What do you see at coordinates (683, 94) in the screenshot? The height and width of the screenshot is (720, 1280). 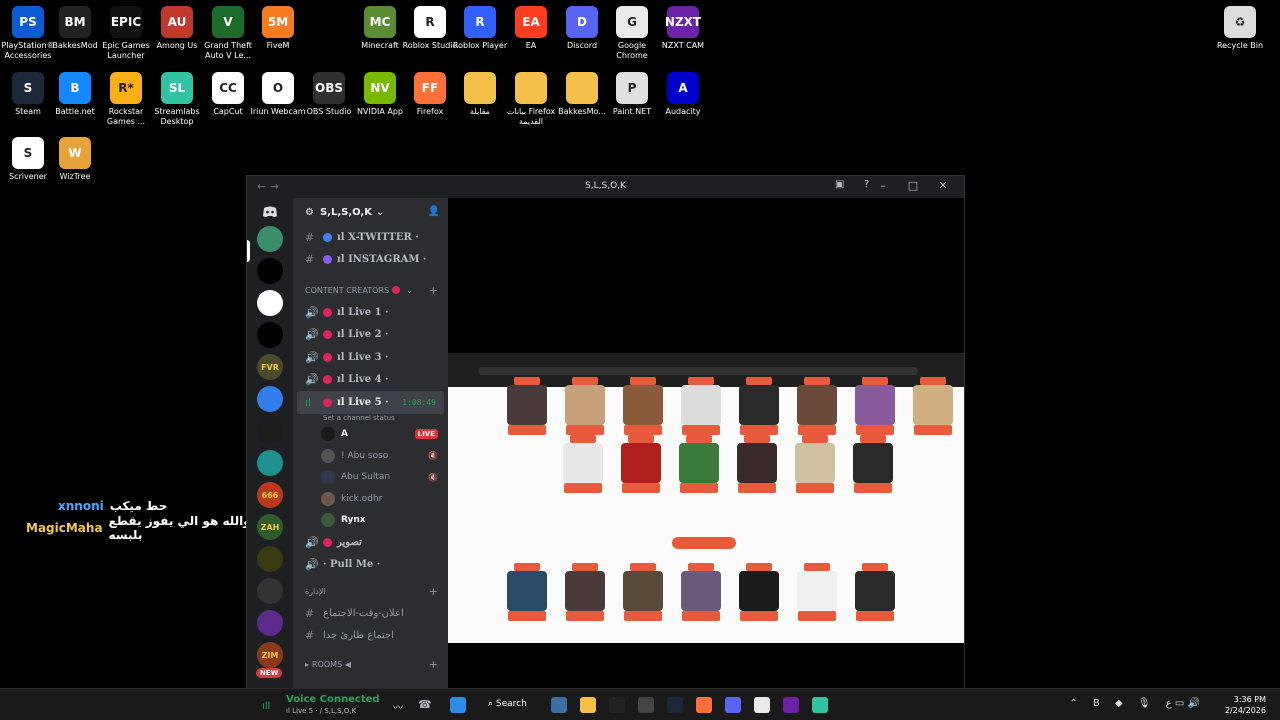 I see `desktop-icon: A Audacity` at bounding box center [683, 94].